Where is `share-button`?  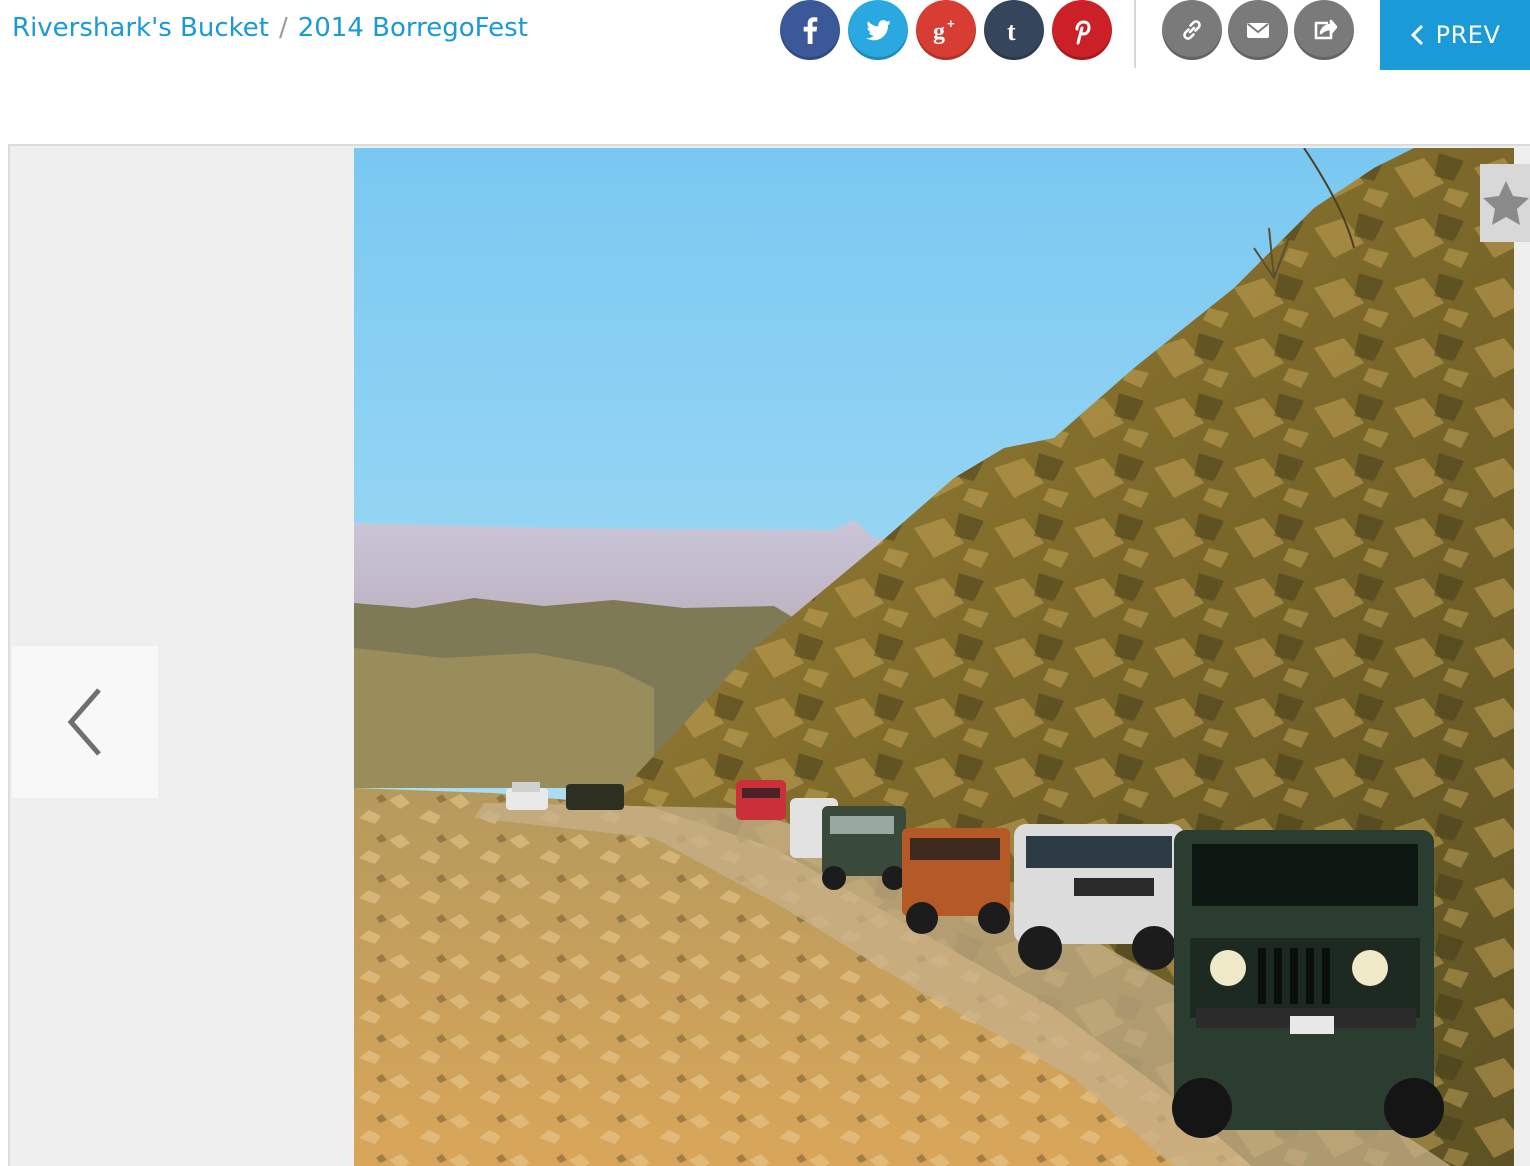
share-button is located at coordinates (1324, 30).